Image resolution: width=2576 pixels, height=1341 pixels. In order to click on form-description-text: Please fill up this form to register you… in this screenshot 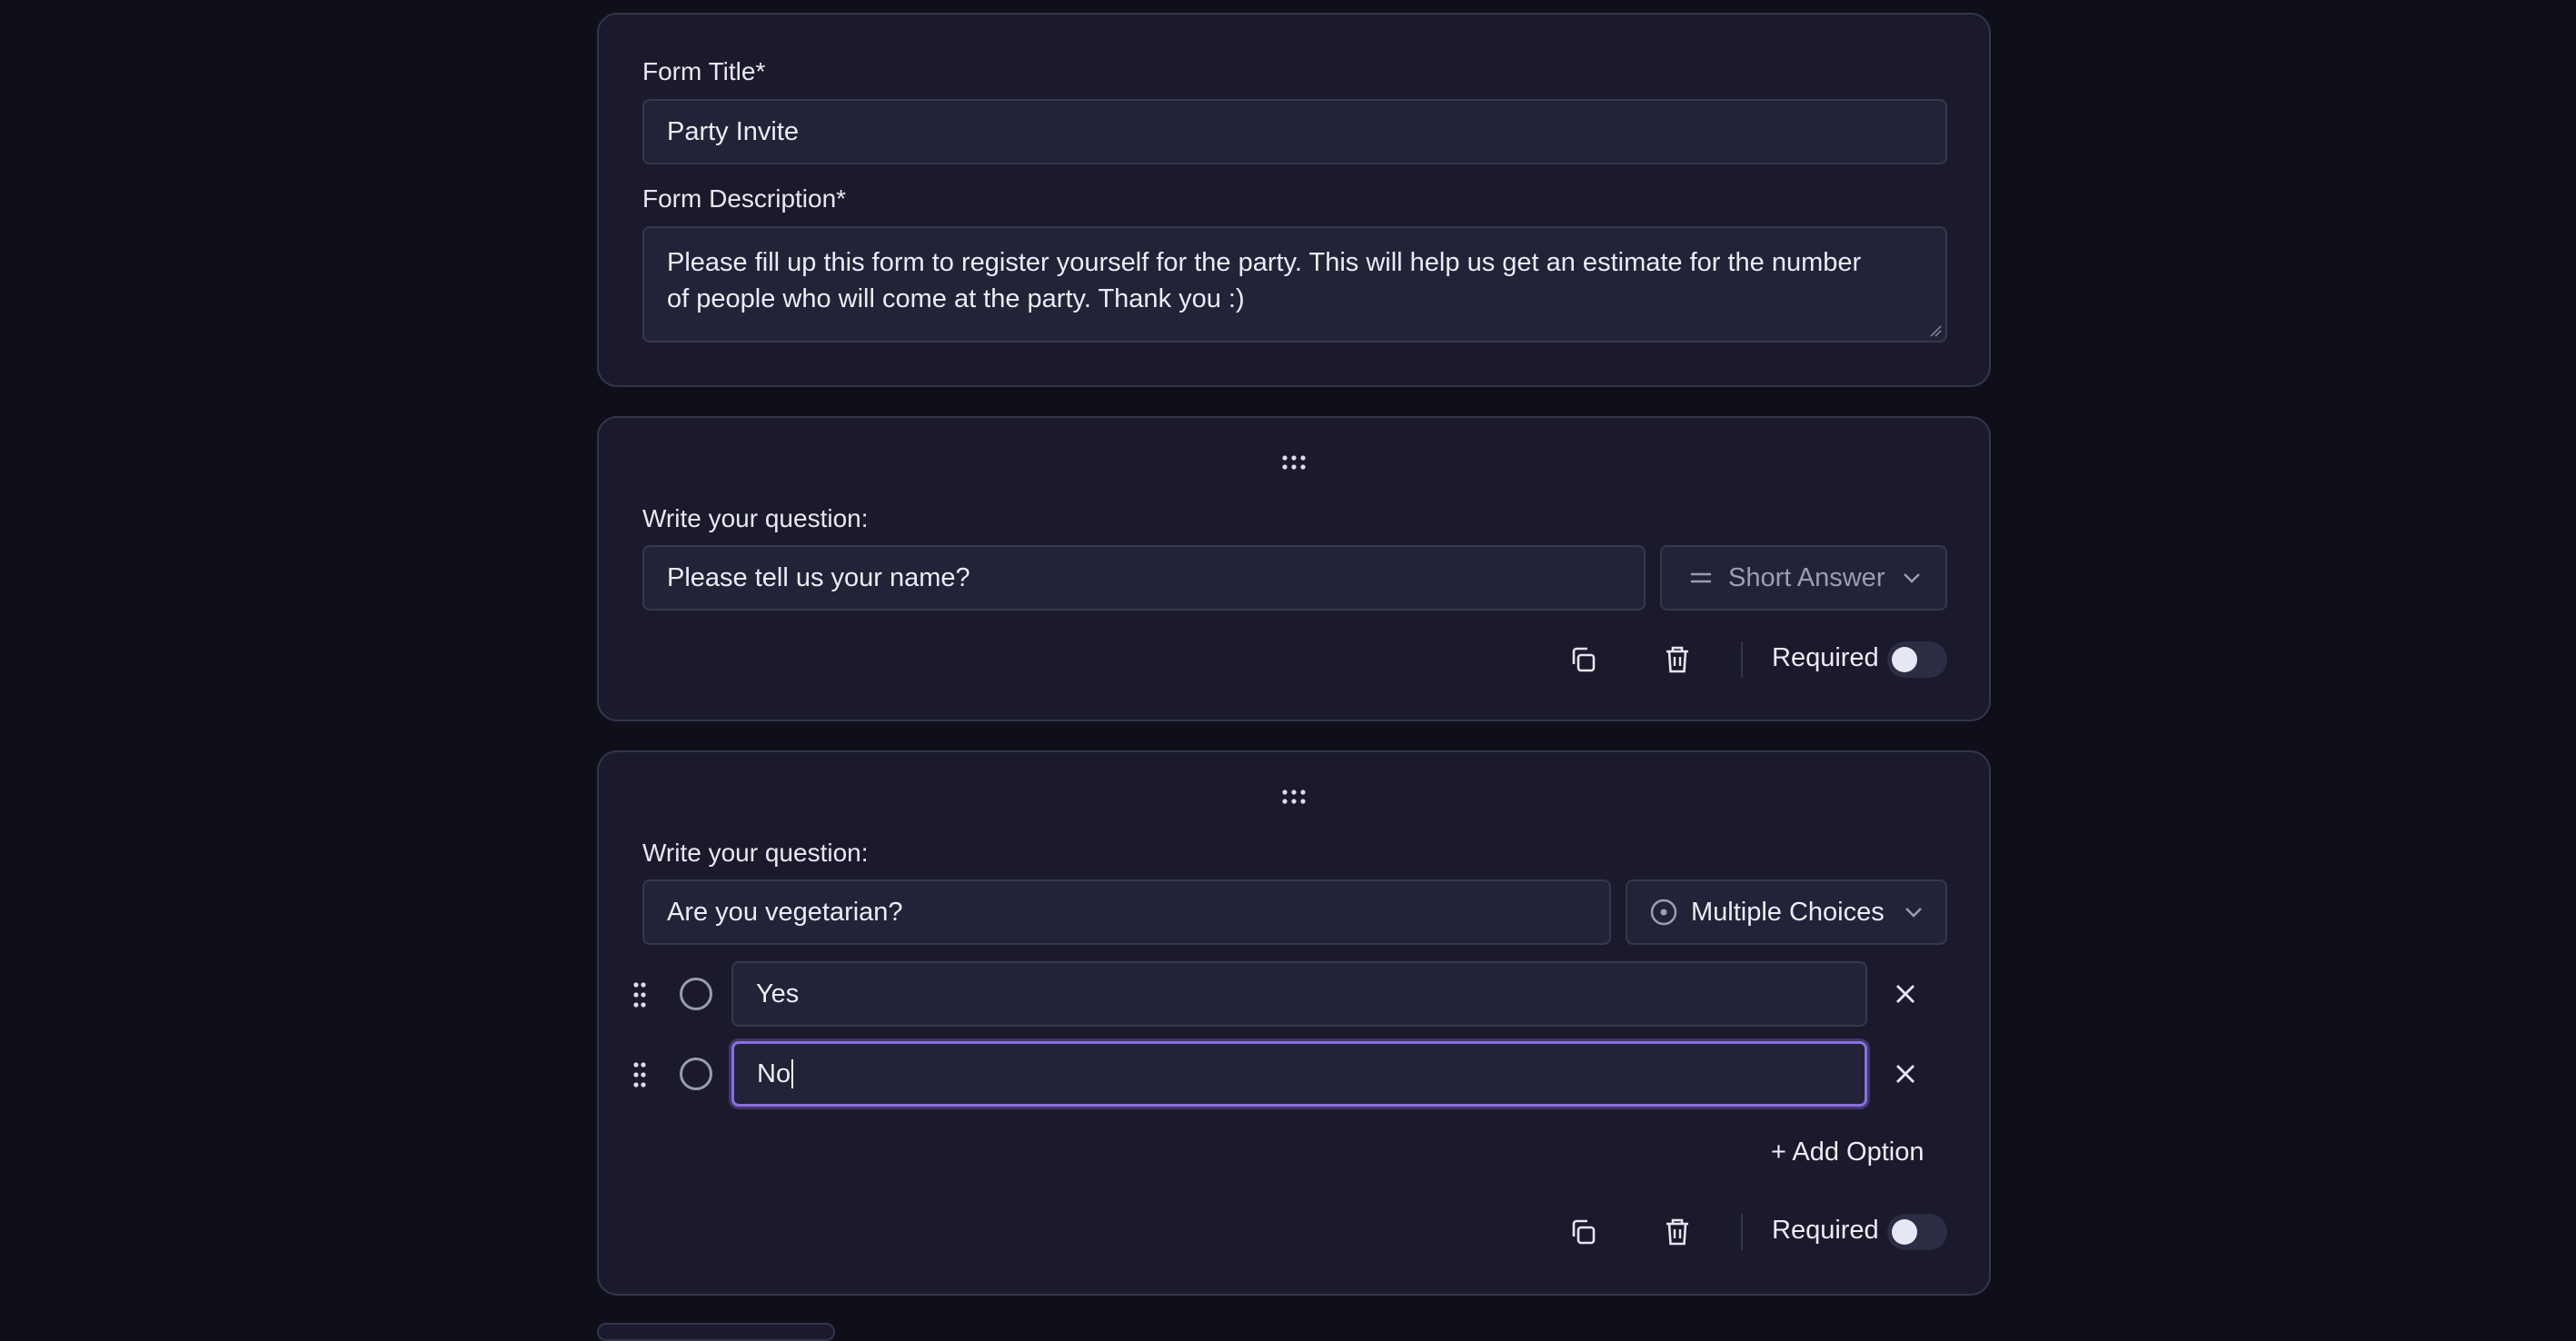, I will do `click(1265, 280)`.